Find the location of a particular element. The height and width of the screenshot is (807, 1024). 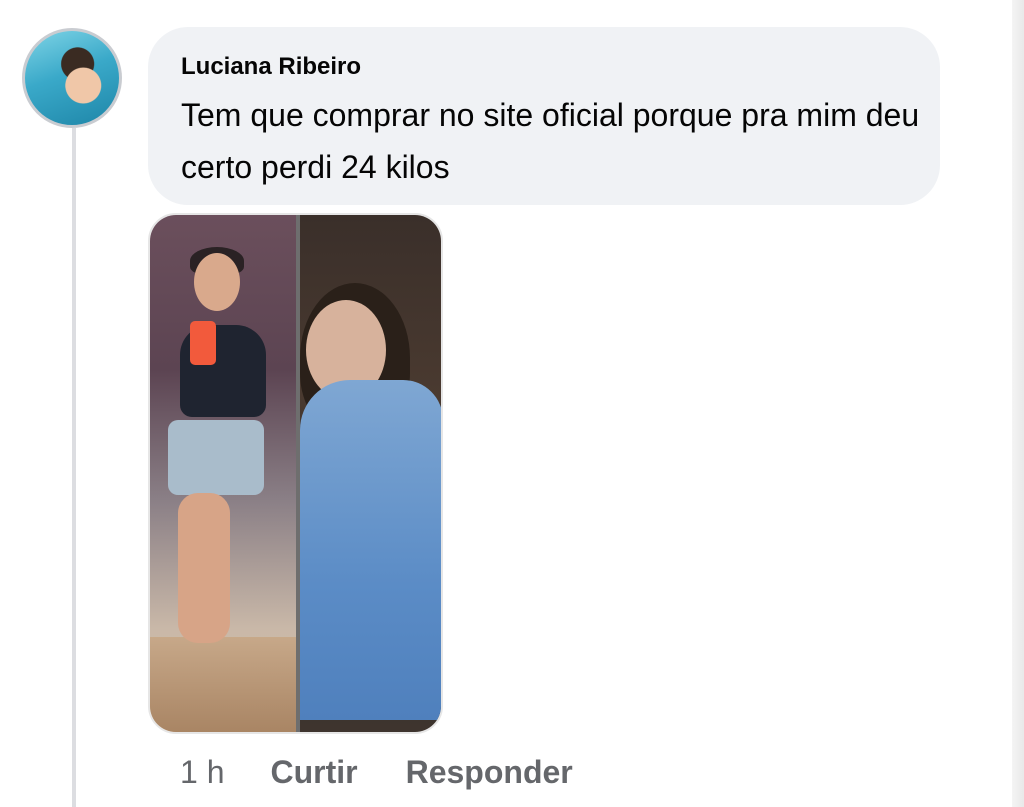

comment-timestamp: 1 h is located at coordinates (202, 772).